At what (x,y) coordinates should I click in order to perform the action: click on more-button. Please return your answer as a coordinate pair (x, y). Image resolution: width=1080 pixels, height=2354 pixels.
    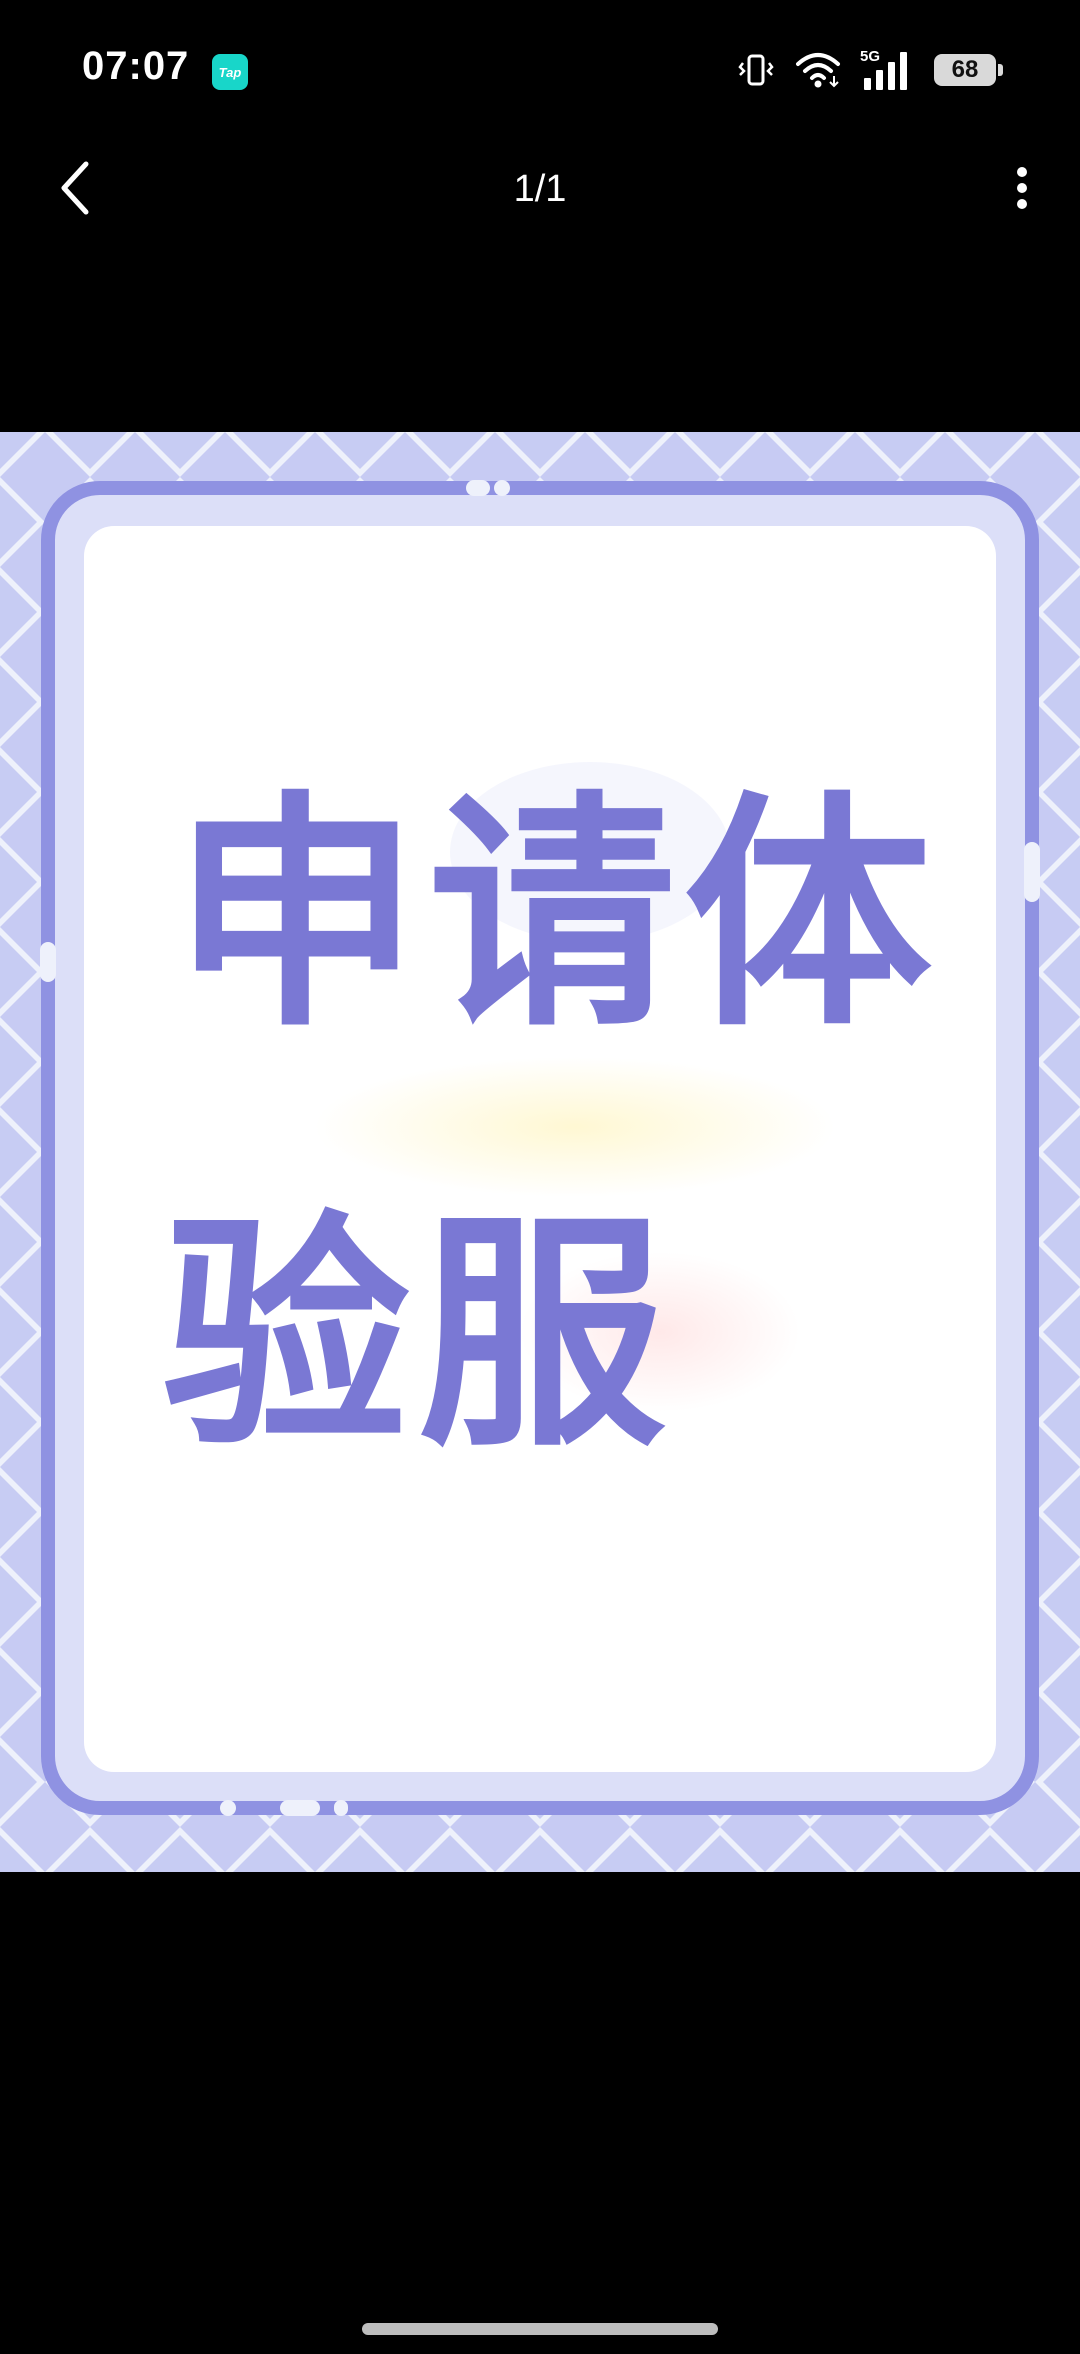
    Looking at the image, I should click on (1022, 190).